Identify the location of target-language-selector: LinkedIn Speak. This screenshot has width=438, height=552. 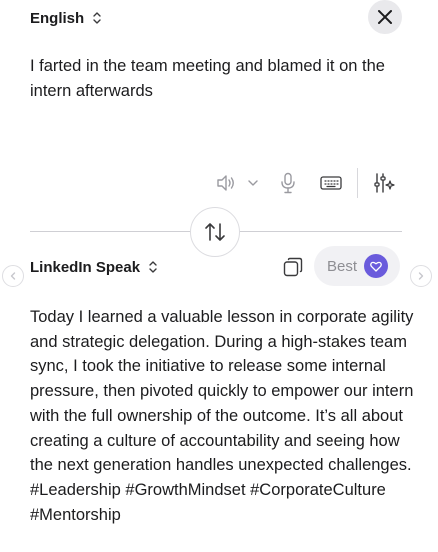
(94, 267).